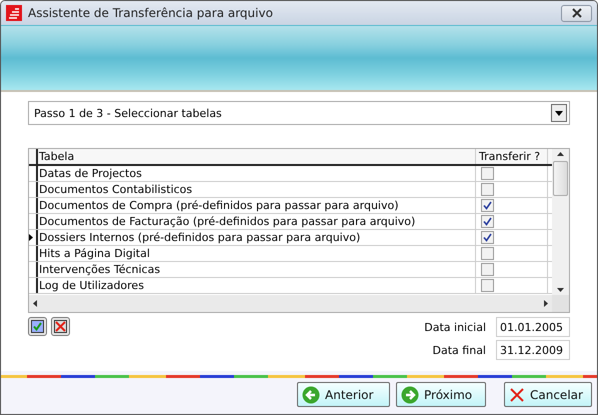 The height and width of the screenshot is (415, 598). What do you see at coordinates (37, 326) in the screenshot?
I see `check-all-button` at bounding box center [37, 326].